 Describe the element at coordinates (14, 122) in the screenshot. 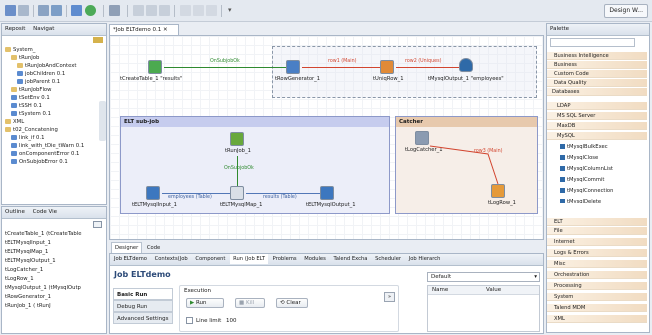

I see `tree-item: XML` at that location.